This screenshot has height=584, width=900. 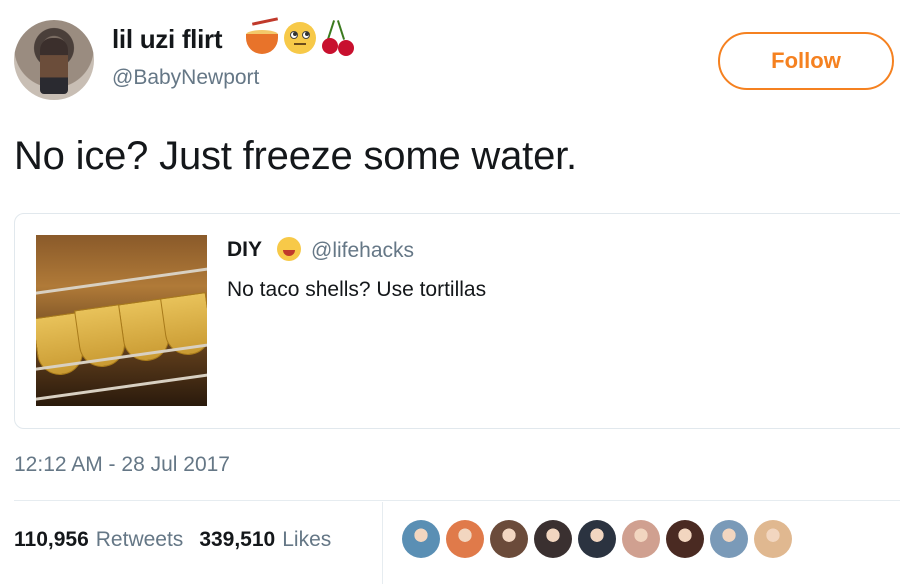 What do you see at coordinates (806, 61) in the screenshot?
I see `follow-button: Follow` at bounding box center [806, 61].